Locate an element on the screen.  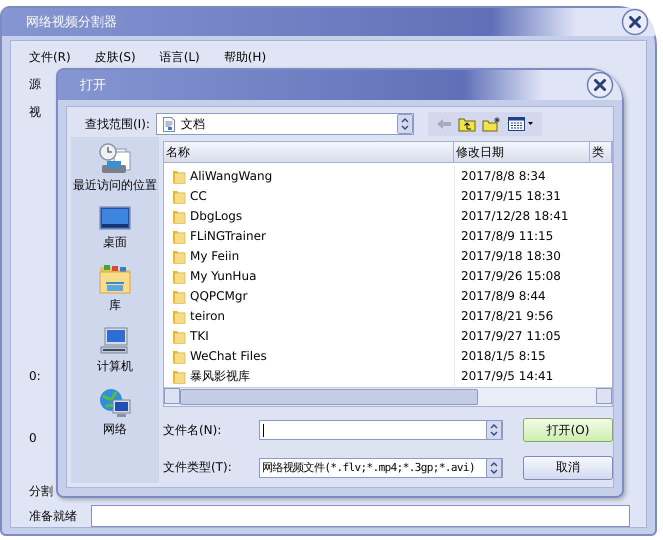
place-label: 最近访问的位置 is located at coordinates (115, 185).